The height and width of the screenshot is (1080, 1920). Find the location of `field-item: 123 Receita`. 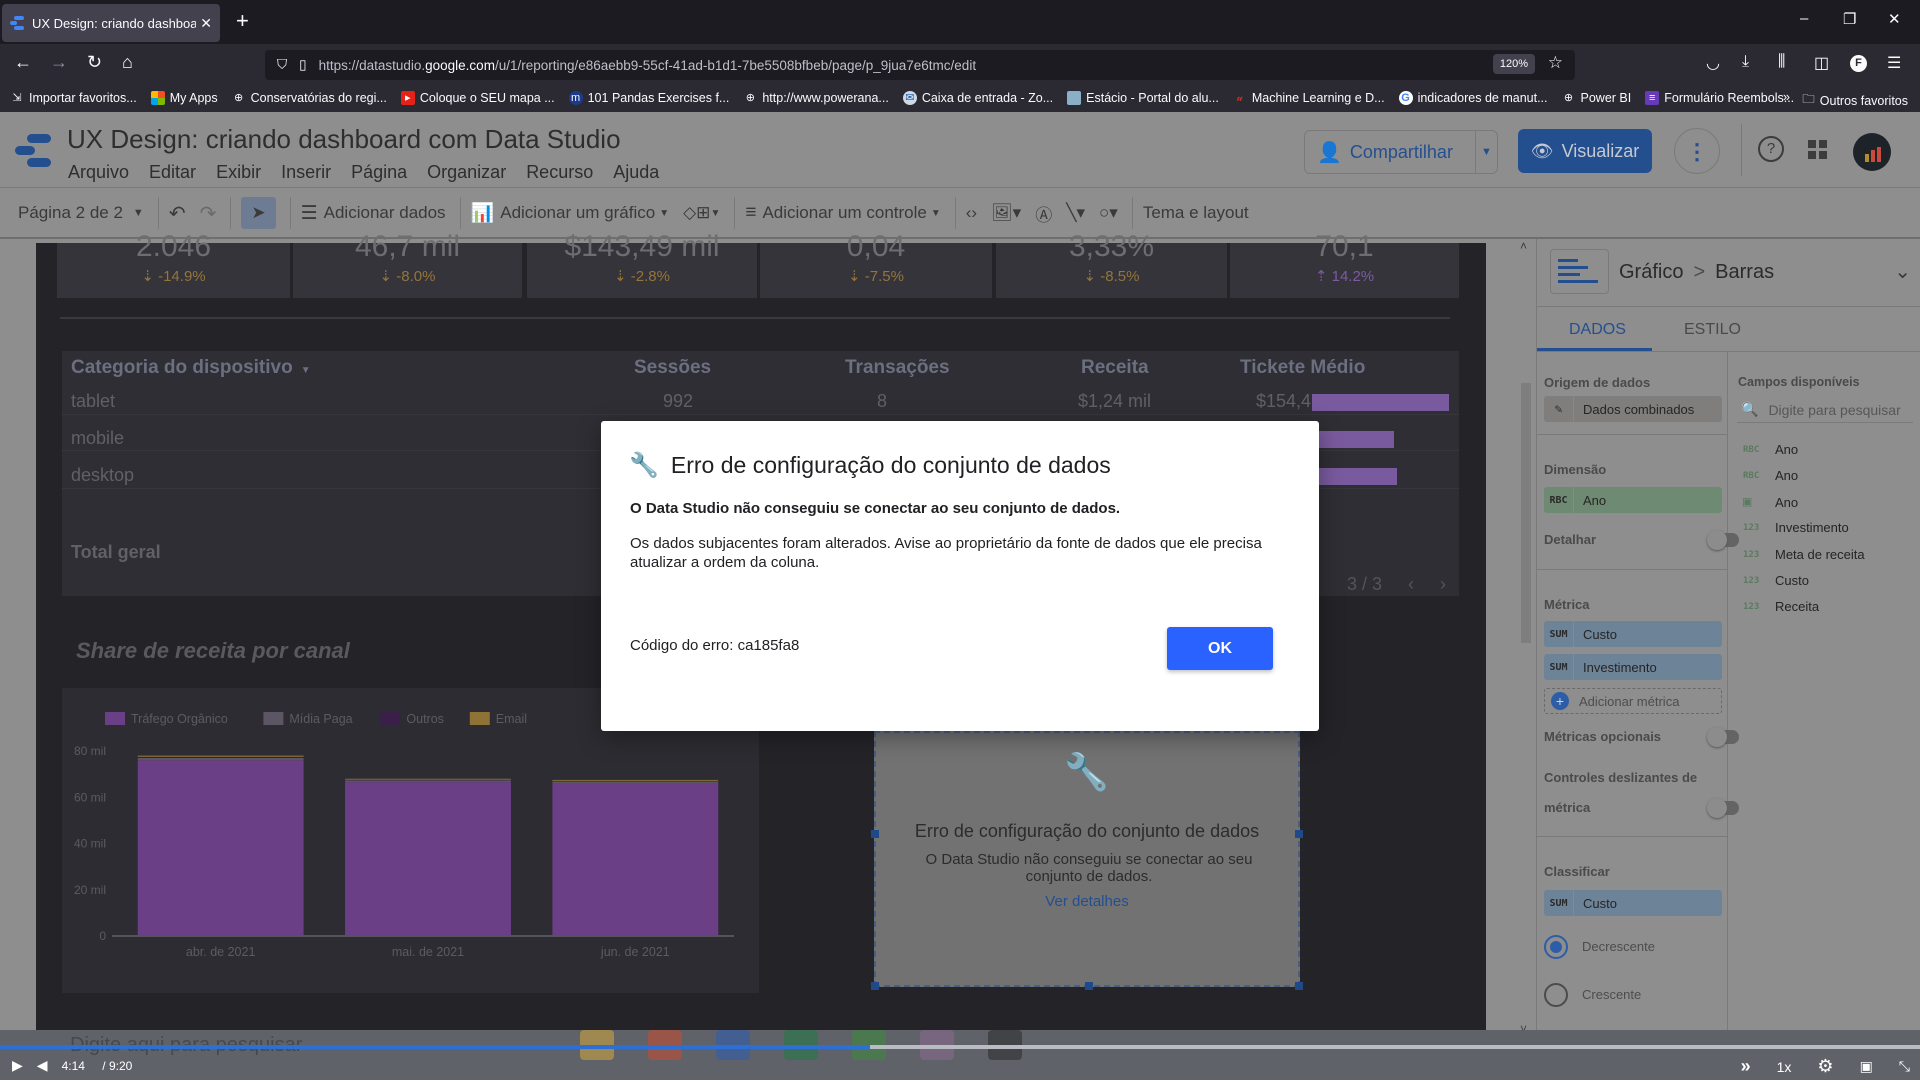

field-item: 123 Receita is located at coordinates (1781, 606).